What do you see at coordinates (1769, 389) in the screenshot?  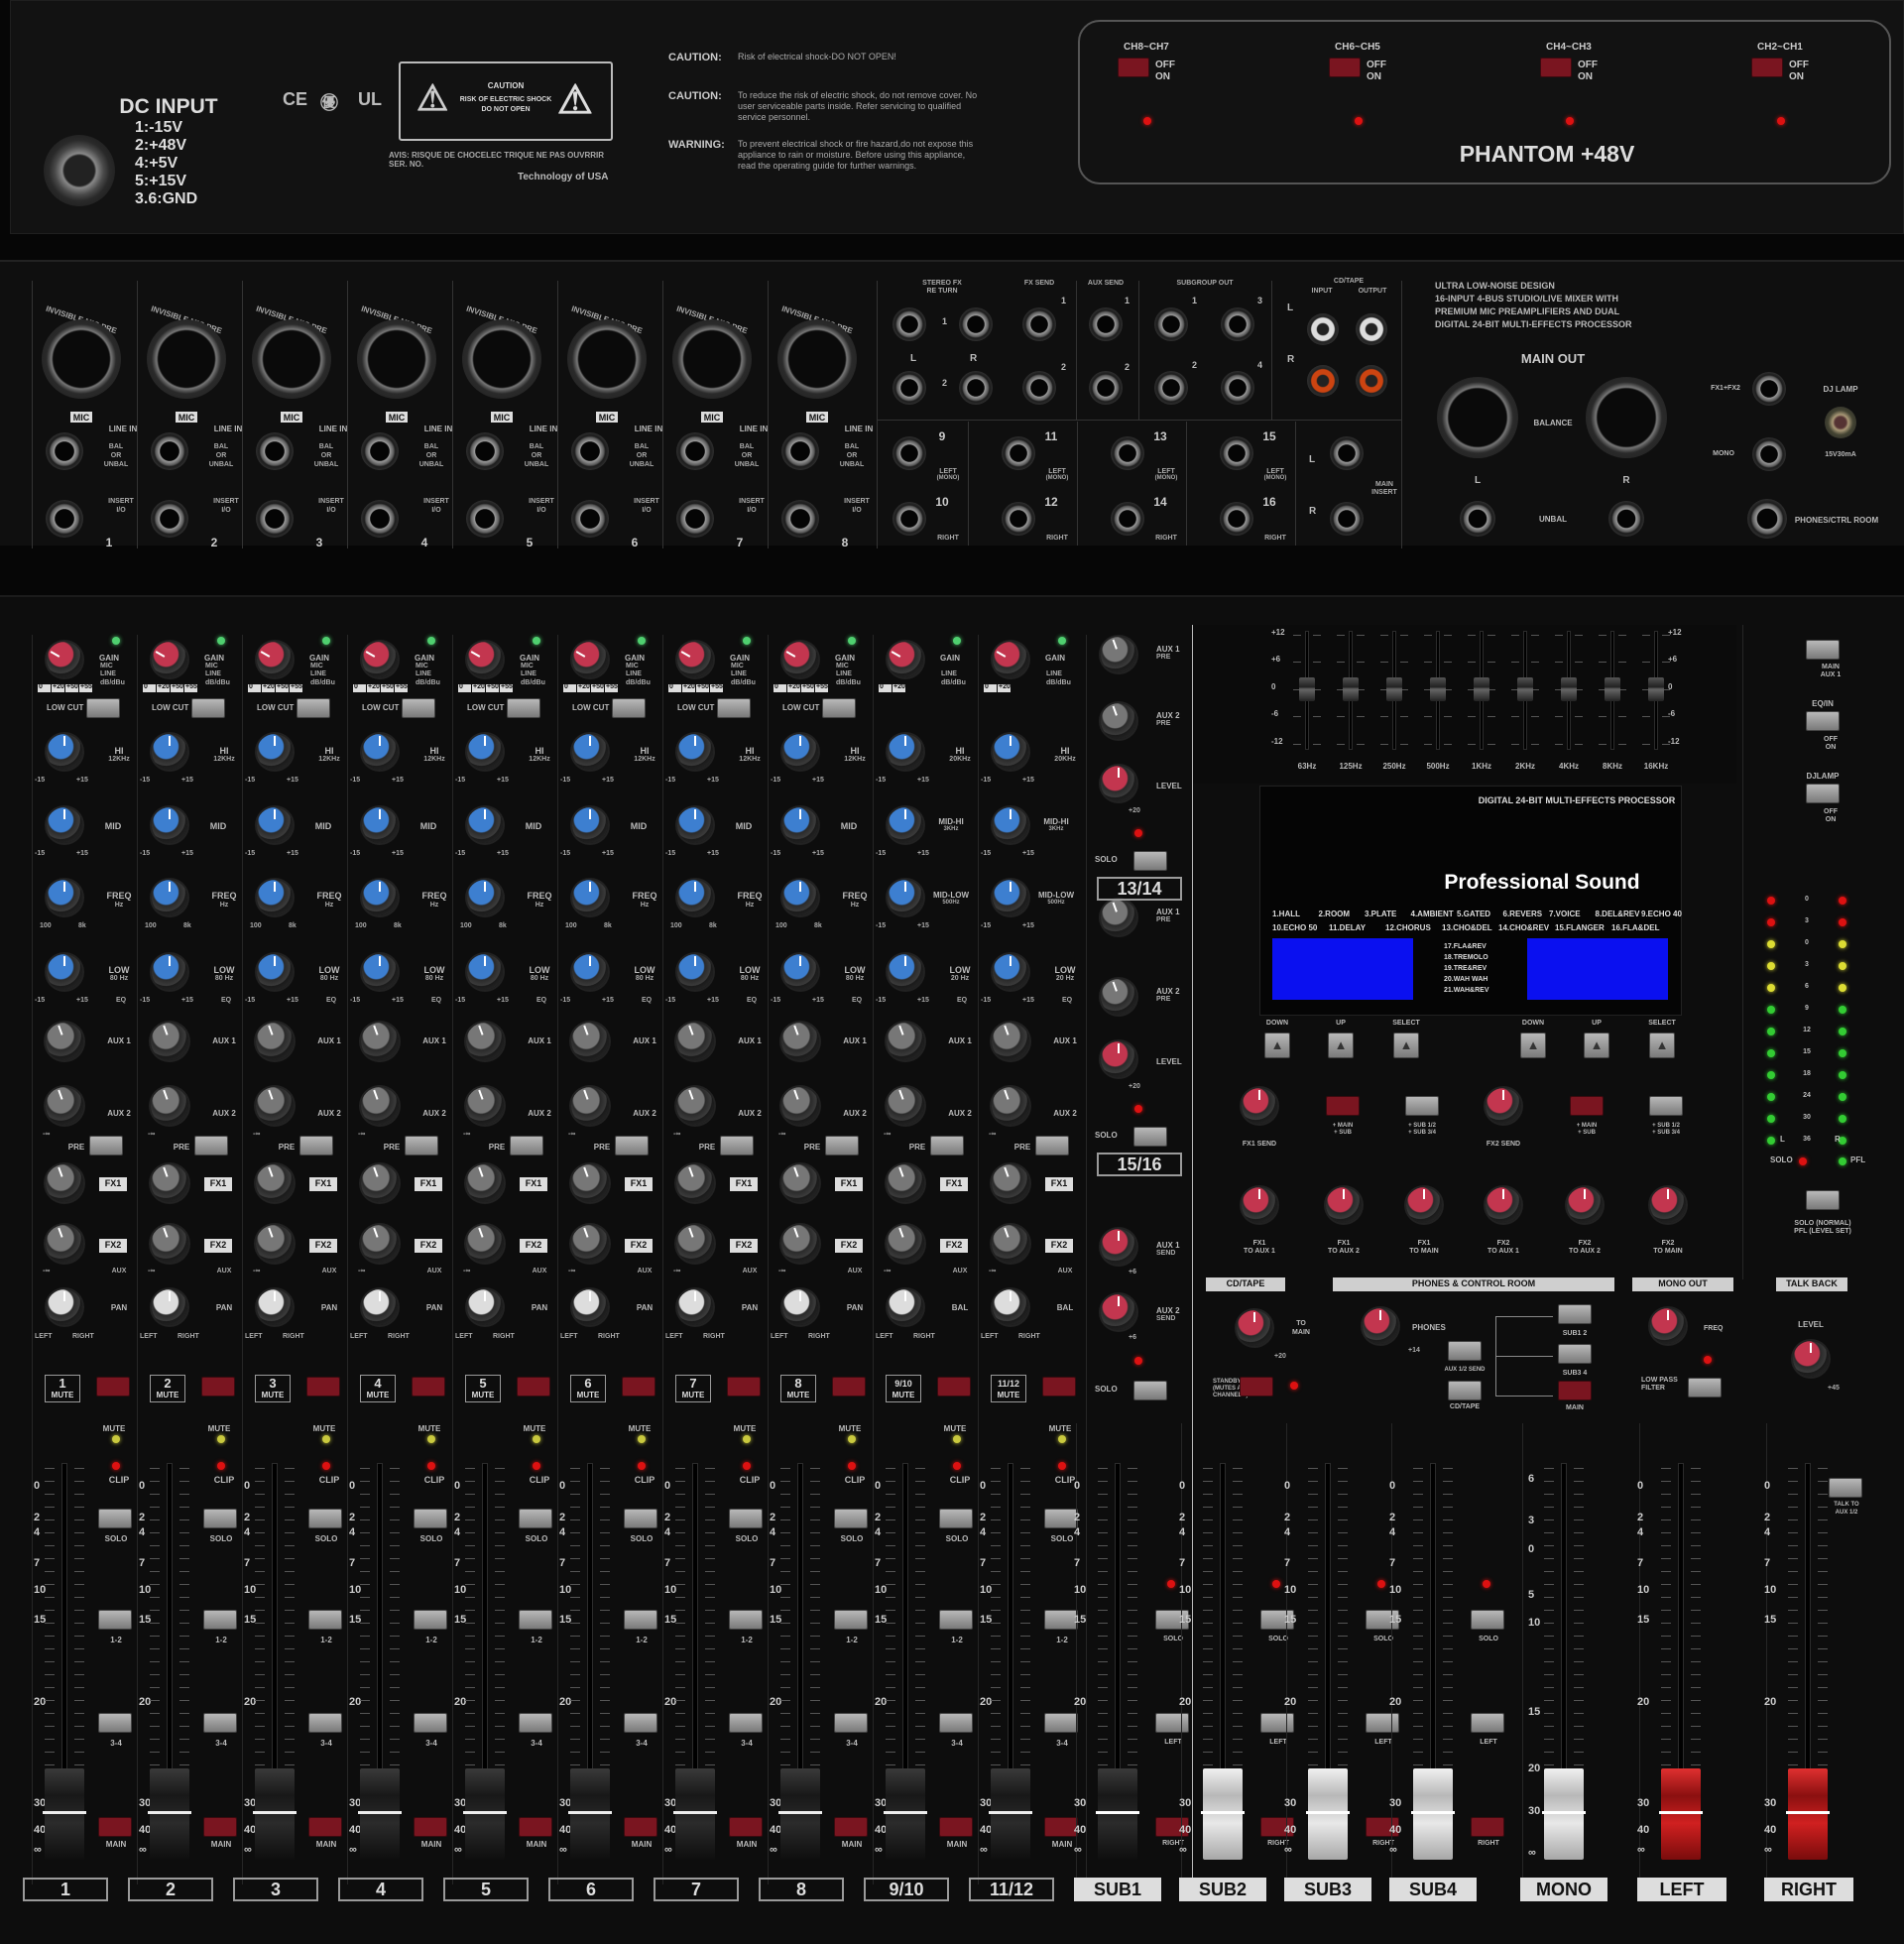 I see `fx1-fx2-jack` at bounding box center [1769, 389].